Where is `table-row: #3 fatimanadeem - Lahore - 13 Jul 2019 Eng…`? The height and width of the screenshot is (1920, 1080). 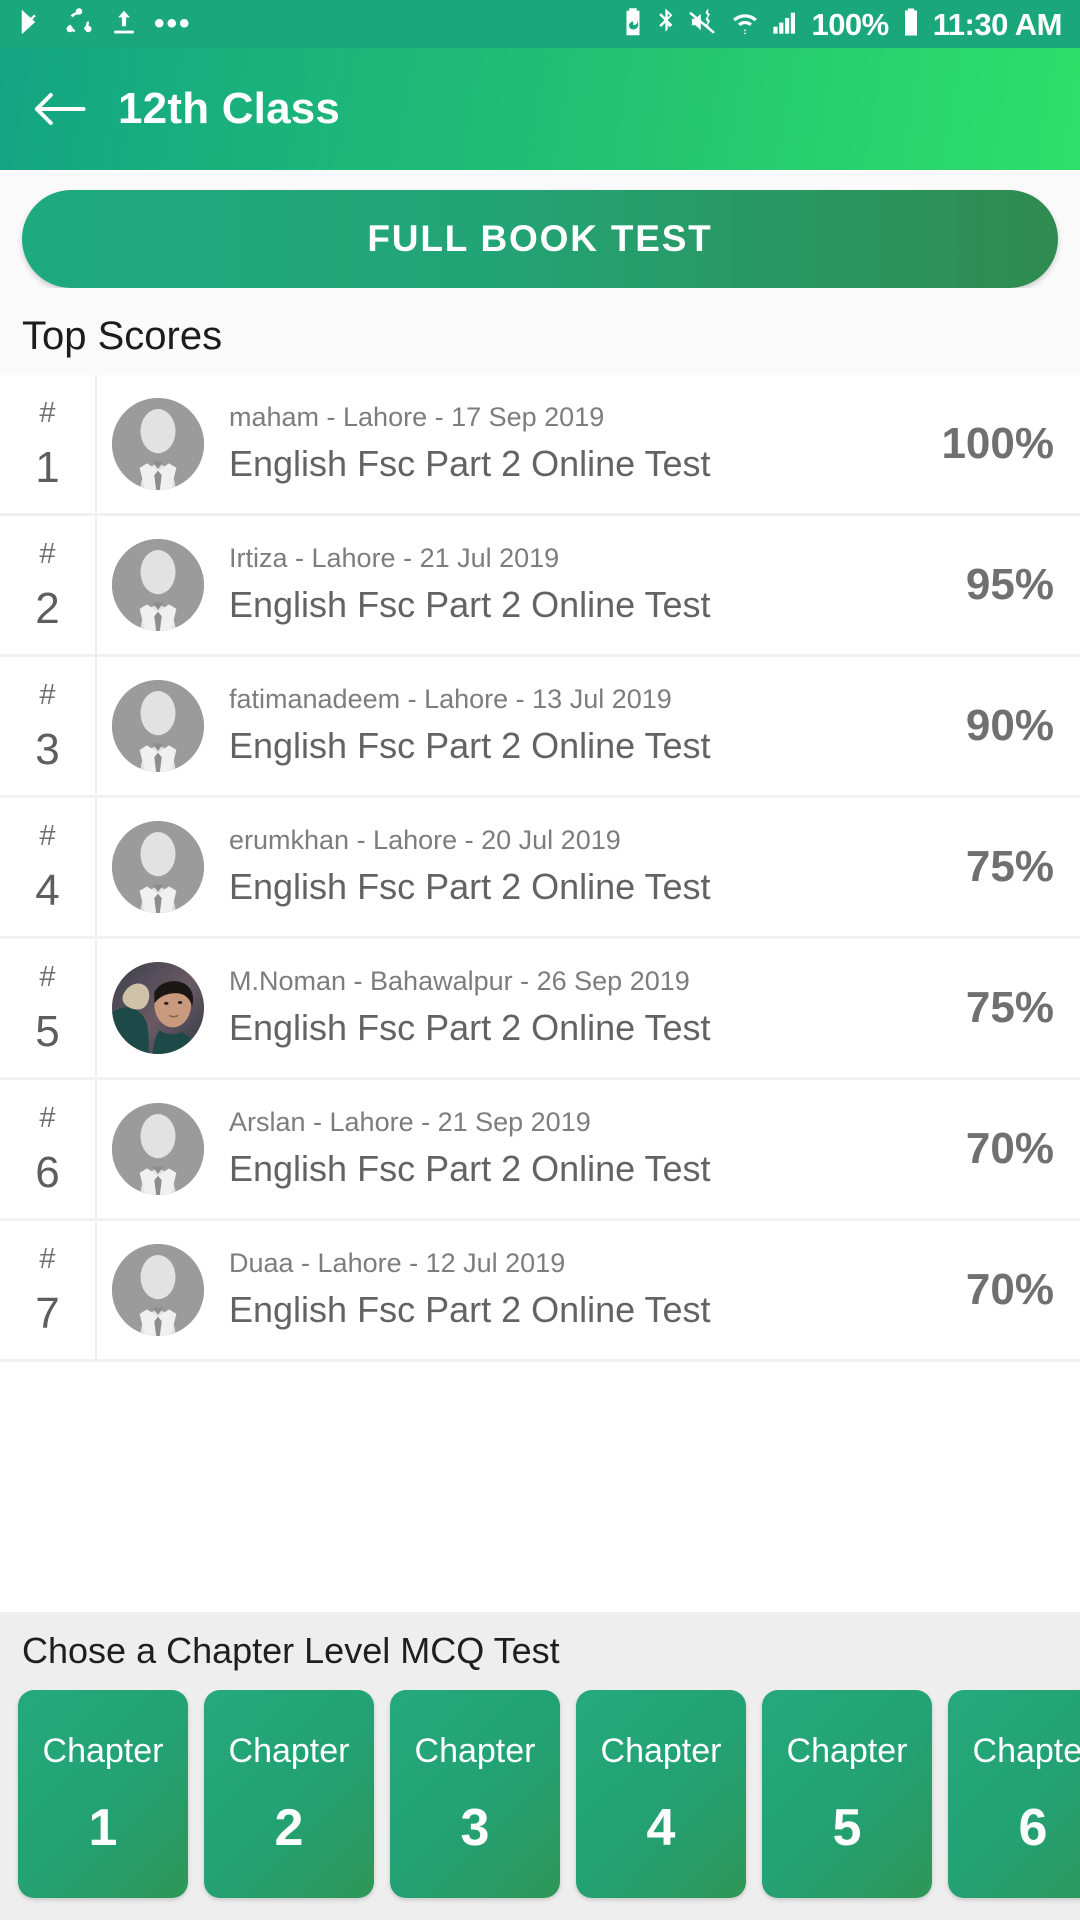
table-row: #3 fatimanadeem - Lahore - 13 Jul 2019 Eng… is located at coordinates (540, 727).